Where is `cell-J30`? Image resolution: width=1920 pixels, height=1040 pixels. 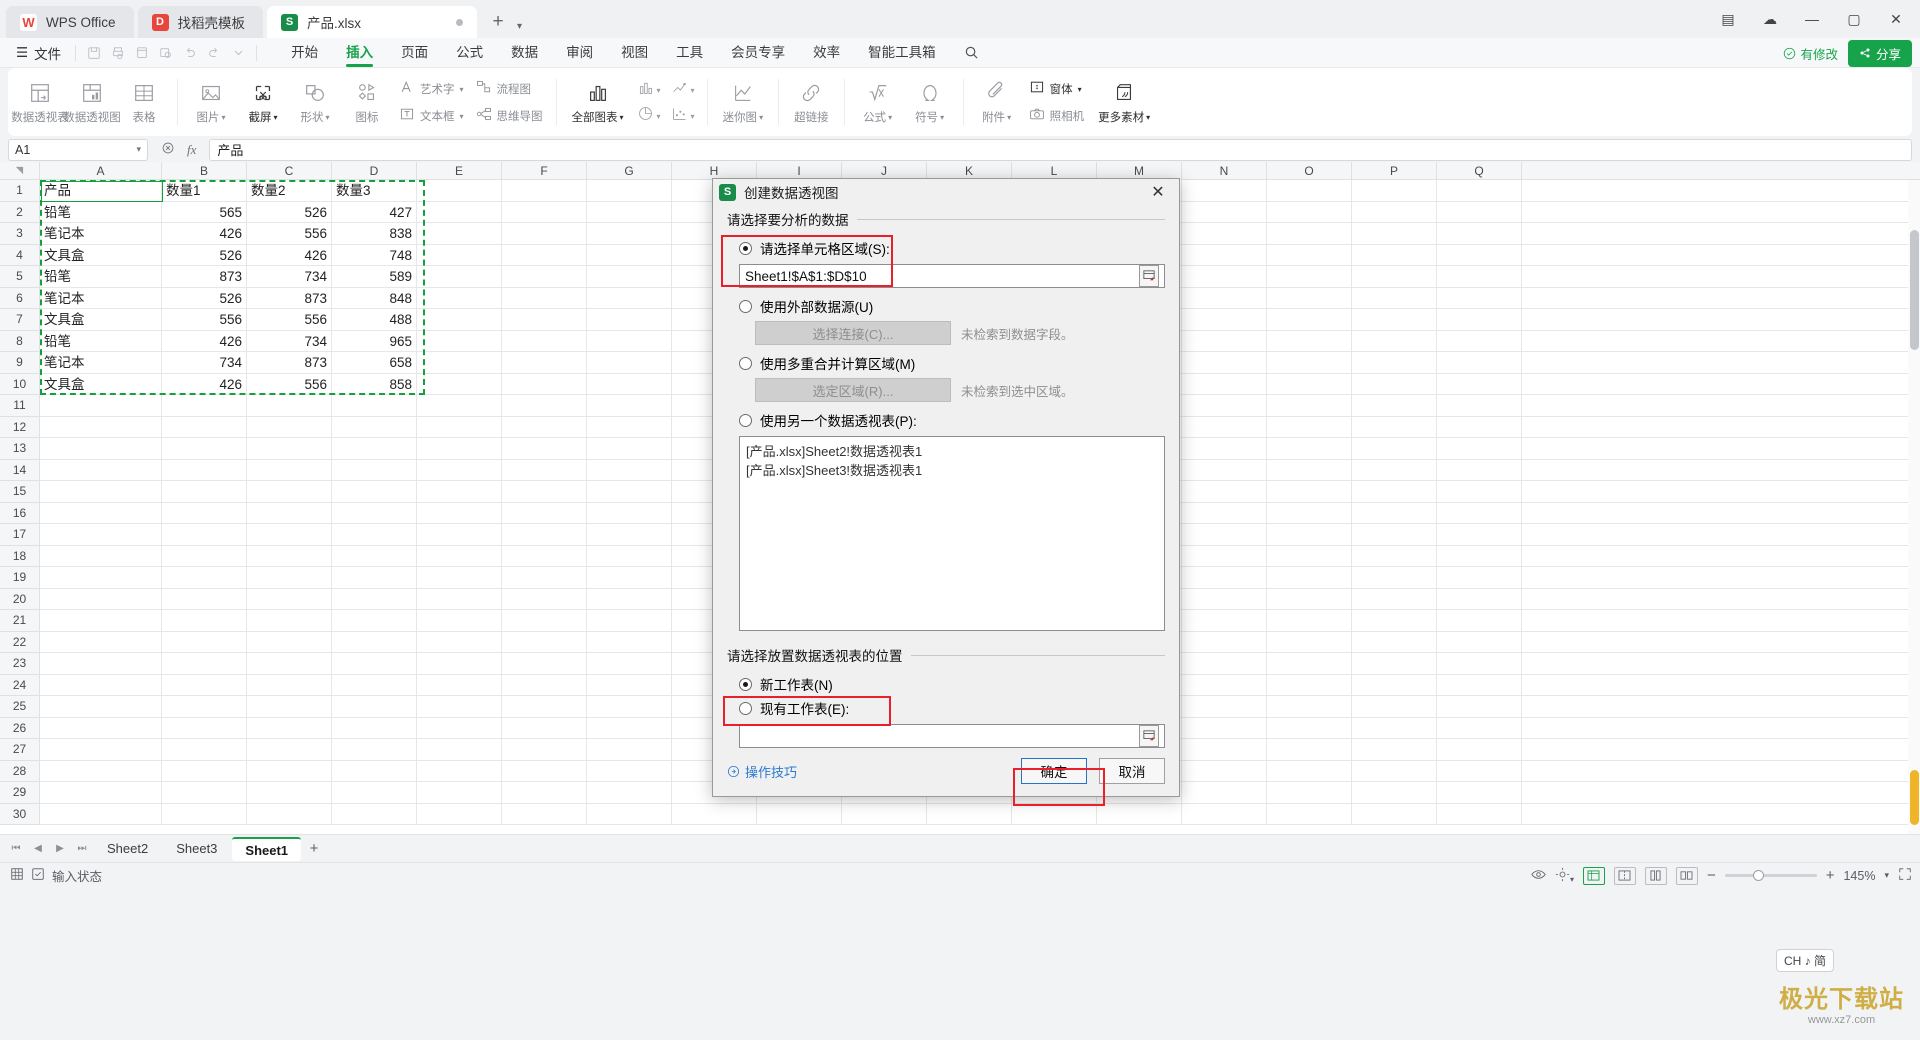
cell-J30 is located at coordinates (884, 813).